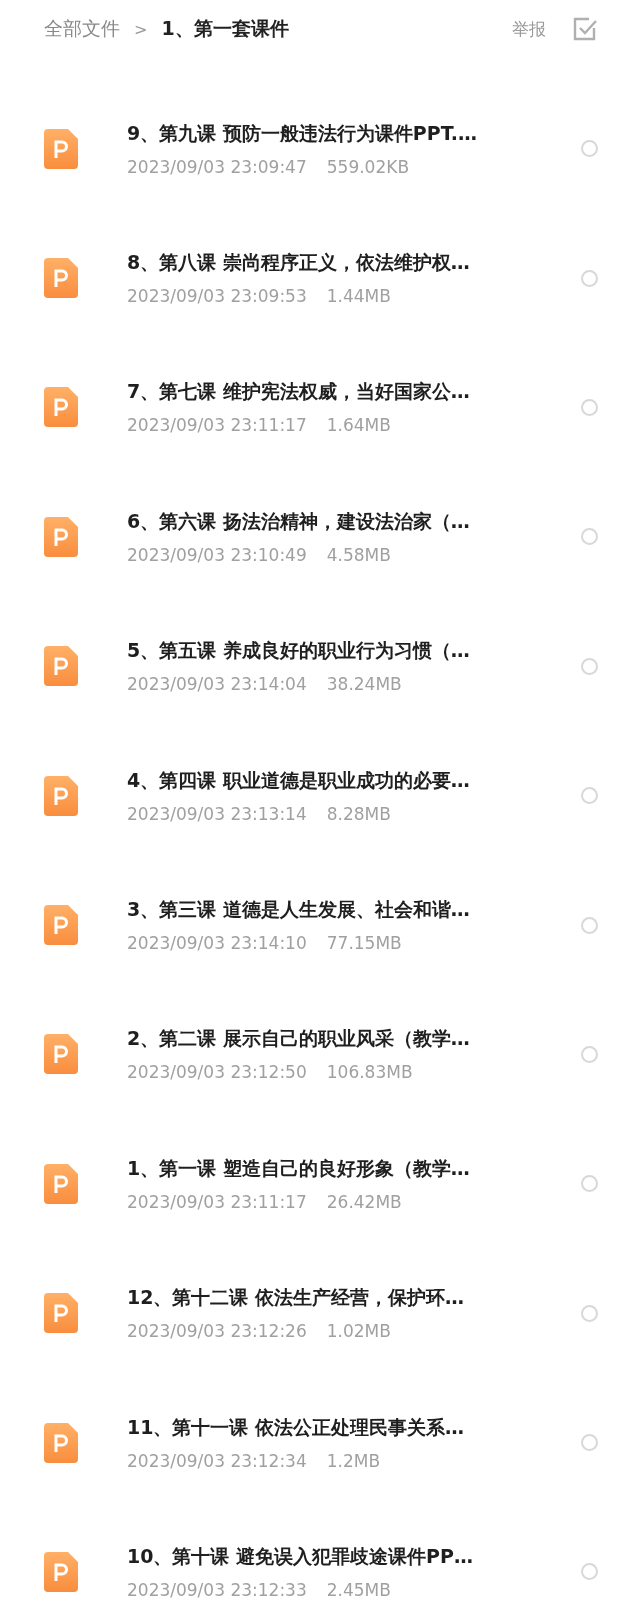 The height and width of the screenshot is (1609, 640). I want to click on file-date: 2023/09/03 23:12:34, so click(217, 1460).